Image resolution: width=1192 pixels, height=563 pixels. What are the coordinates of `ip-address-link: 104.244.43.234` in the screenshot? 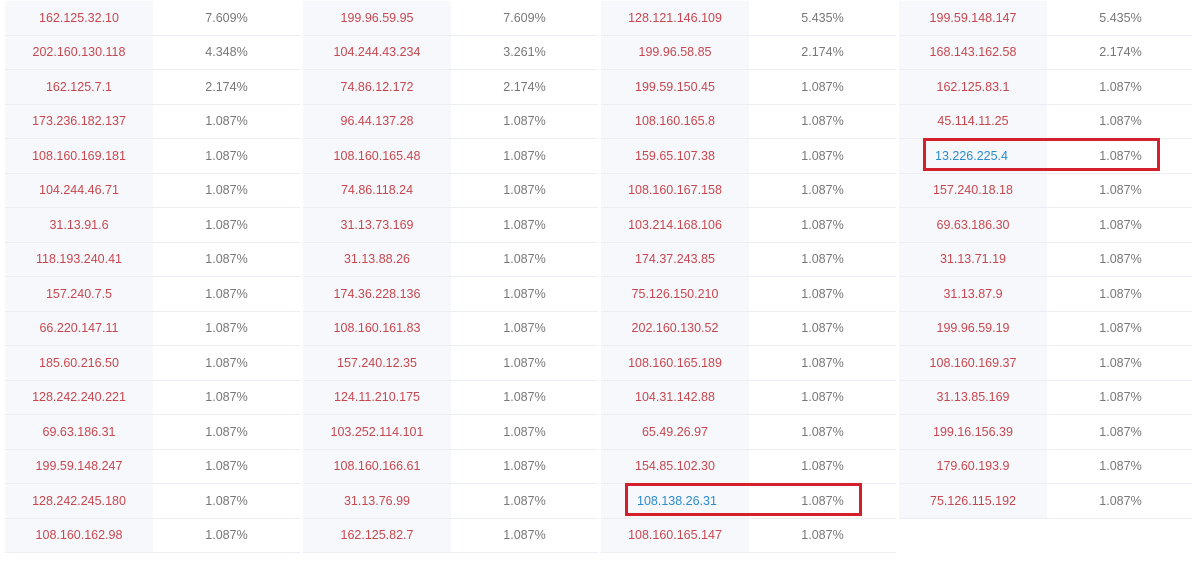 It's located at (377, 52).